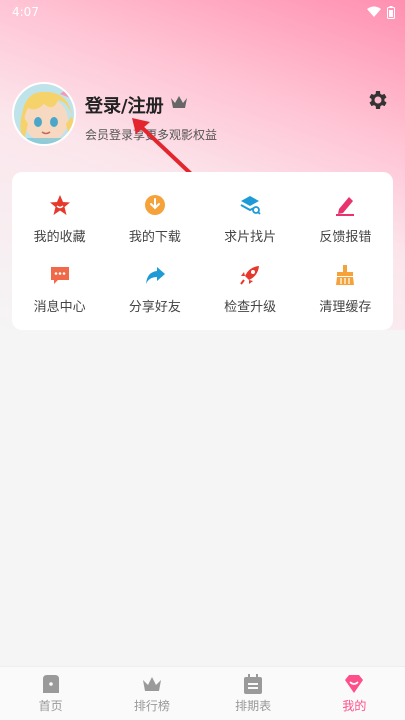 The height and width of the screenshot is (720, 405). What do you see at coordinates (250, 219) in the screenshot?
I see `grid-item-request-film: 求片找片` at bounding box center [250, 219].